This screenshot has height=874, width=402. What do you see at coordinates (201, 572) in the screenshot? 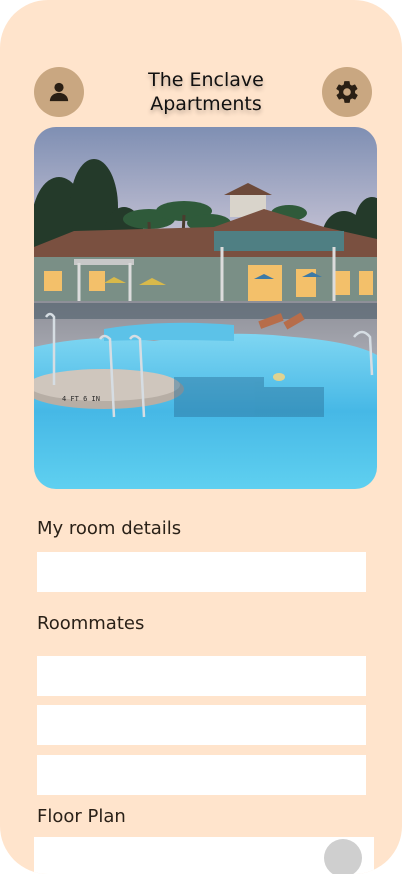
I see `room-details-field` at bounding box center [201, 572].